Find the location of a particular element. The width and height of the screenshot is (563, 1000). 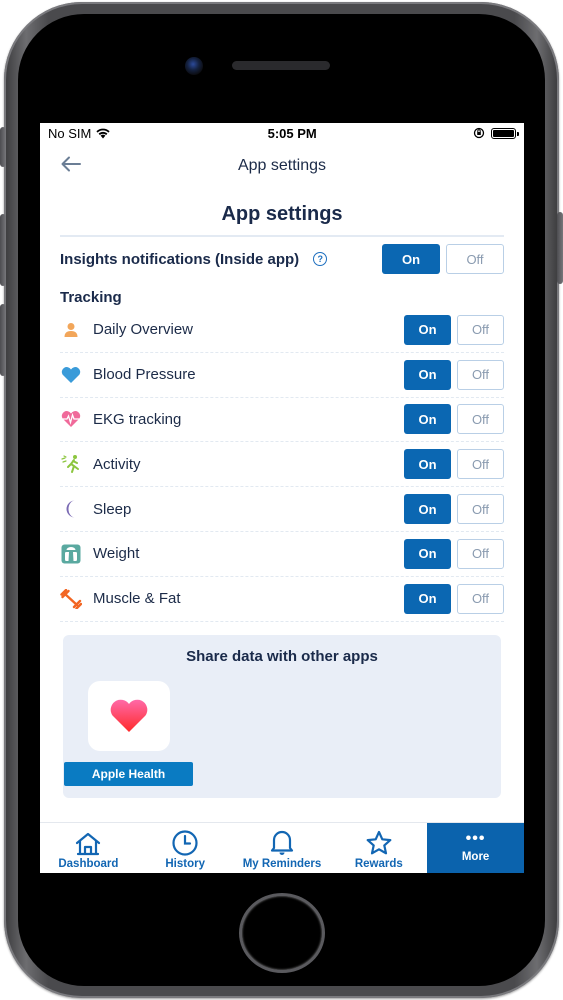

tracking-label: Activity is located at coordinates (117, 464).